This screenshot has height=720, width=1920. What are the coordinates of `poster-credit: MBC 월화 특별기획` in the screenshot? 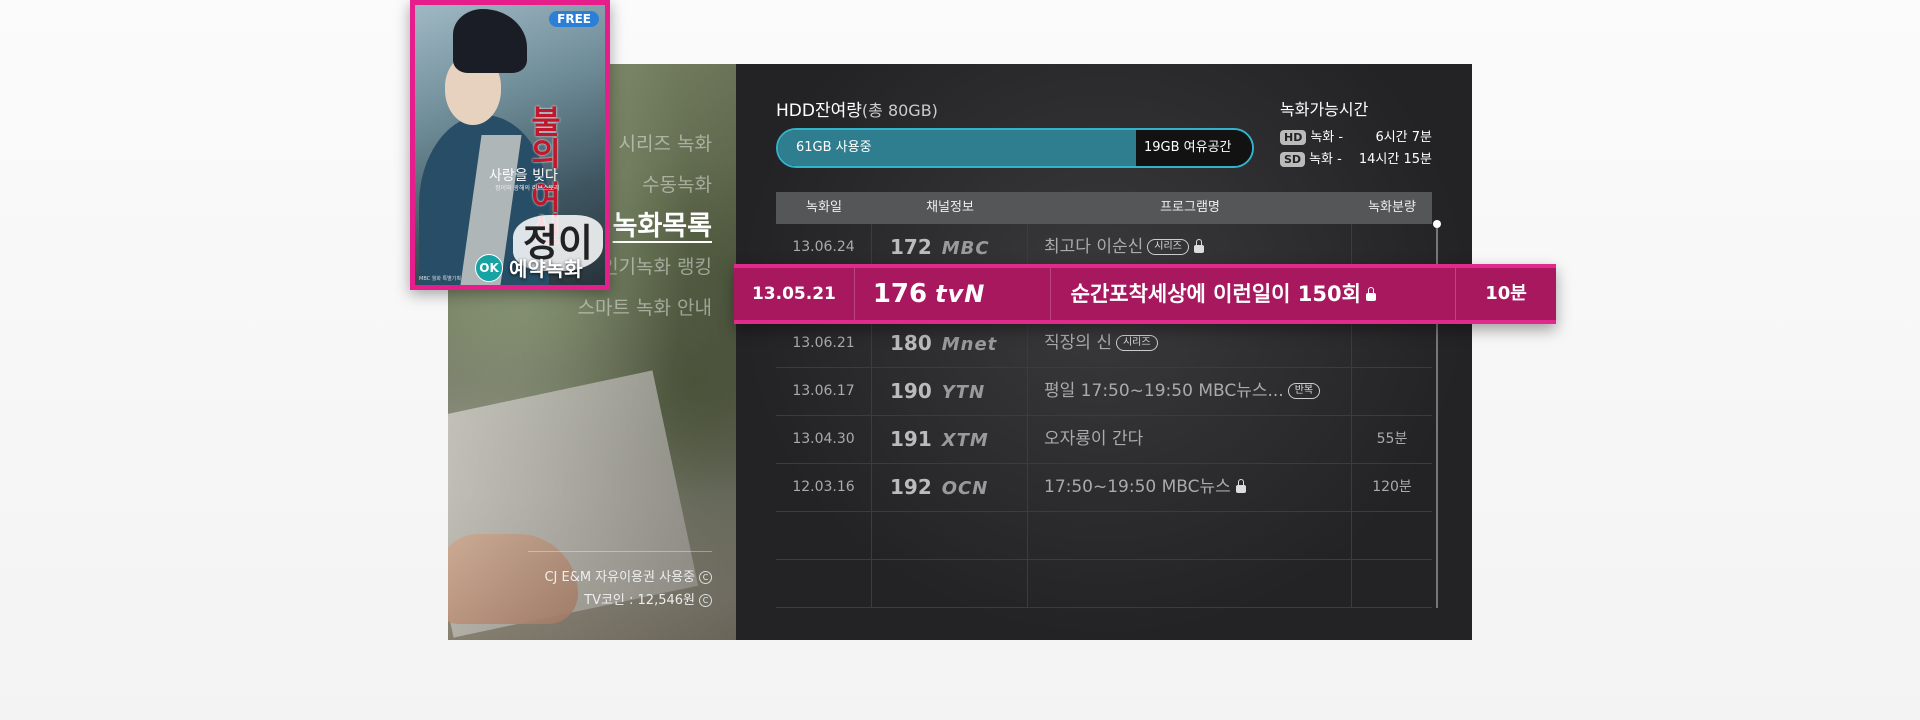 It's located at (440, 279).